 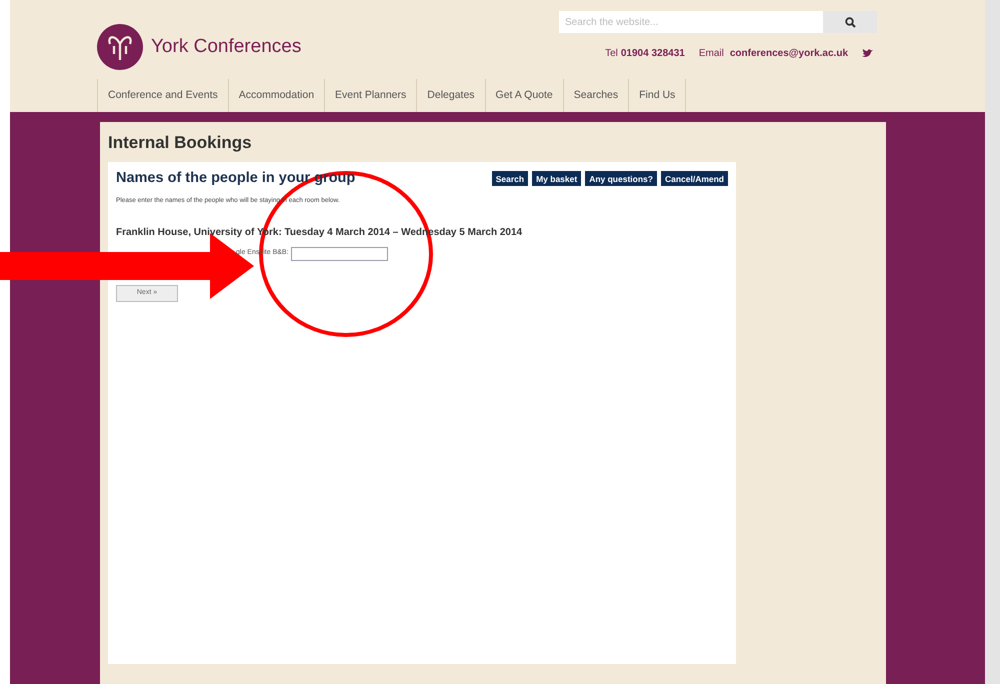 What do you see at coordinates (510, 178) in the screenshot?
I see `action-button: Search` at bounding box center [510, 178].